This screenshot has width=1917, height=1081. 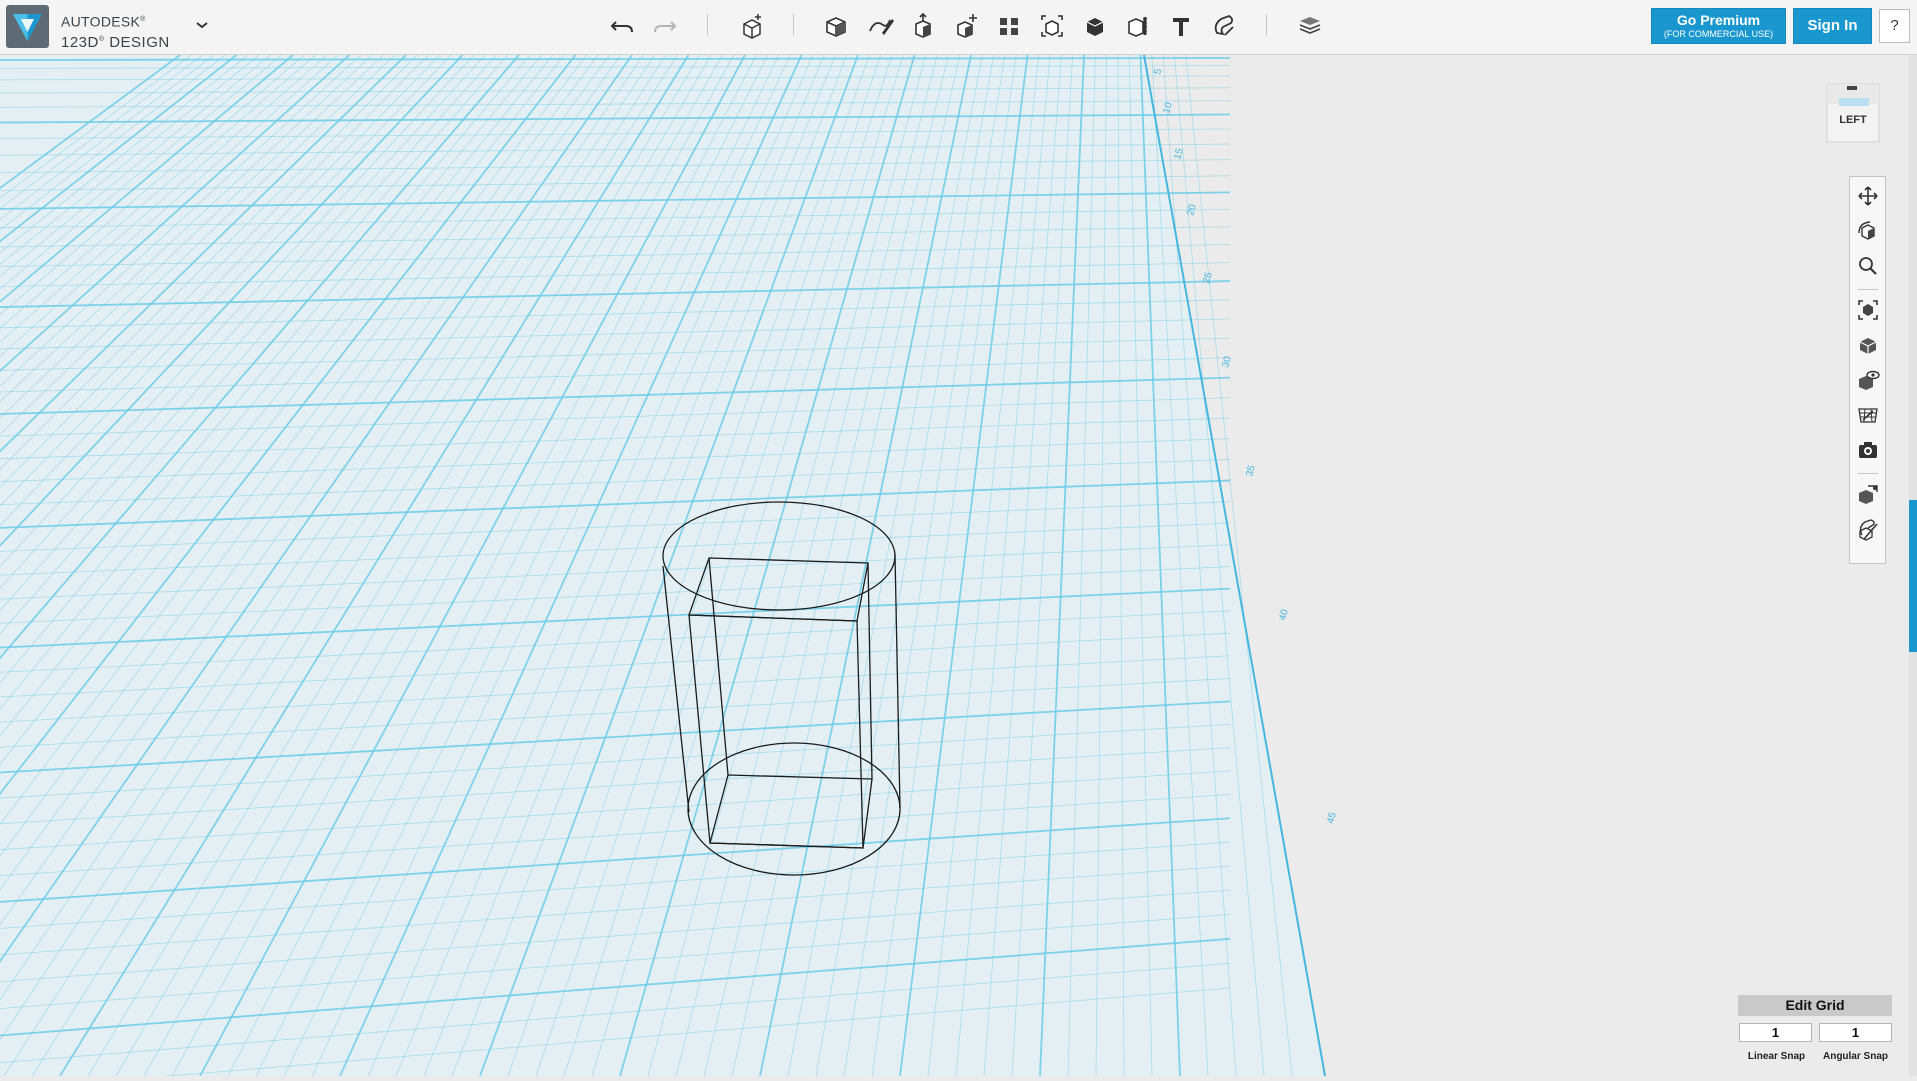 What do you see at coordinates (1853, 120) in the screenshot?
I see `view-cube-face-label: LEFT` at bounding box center [1853, 120].